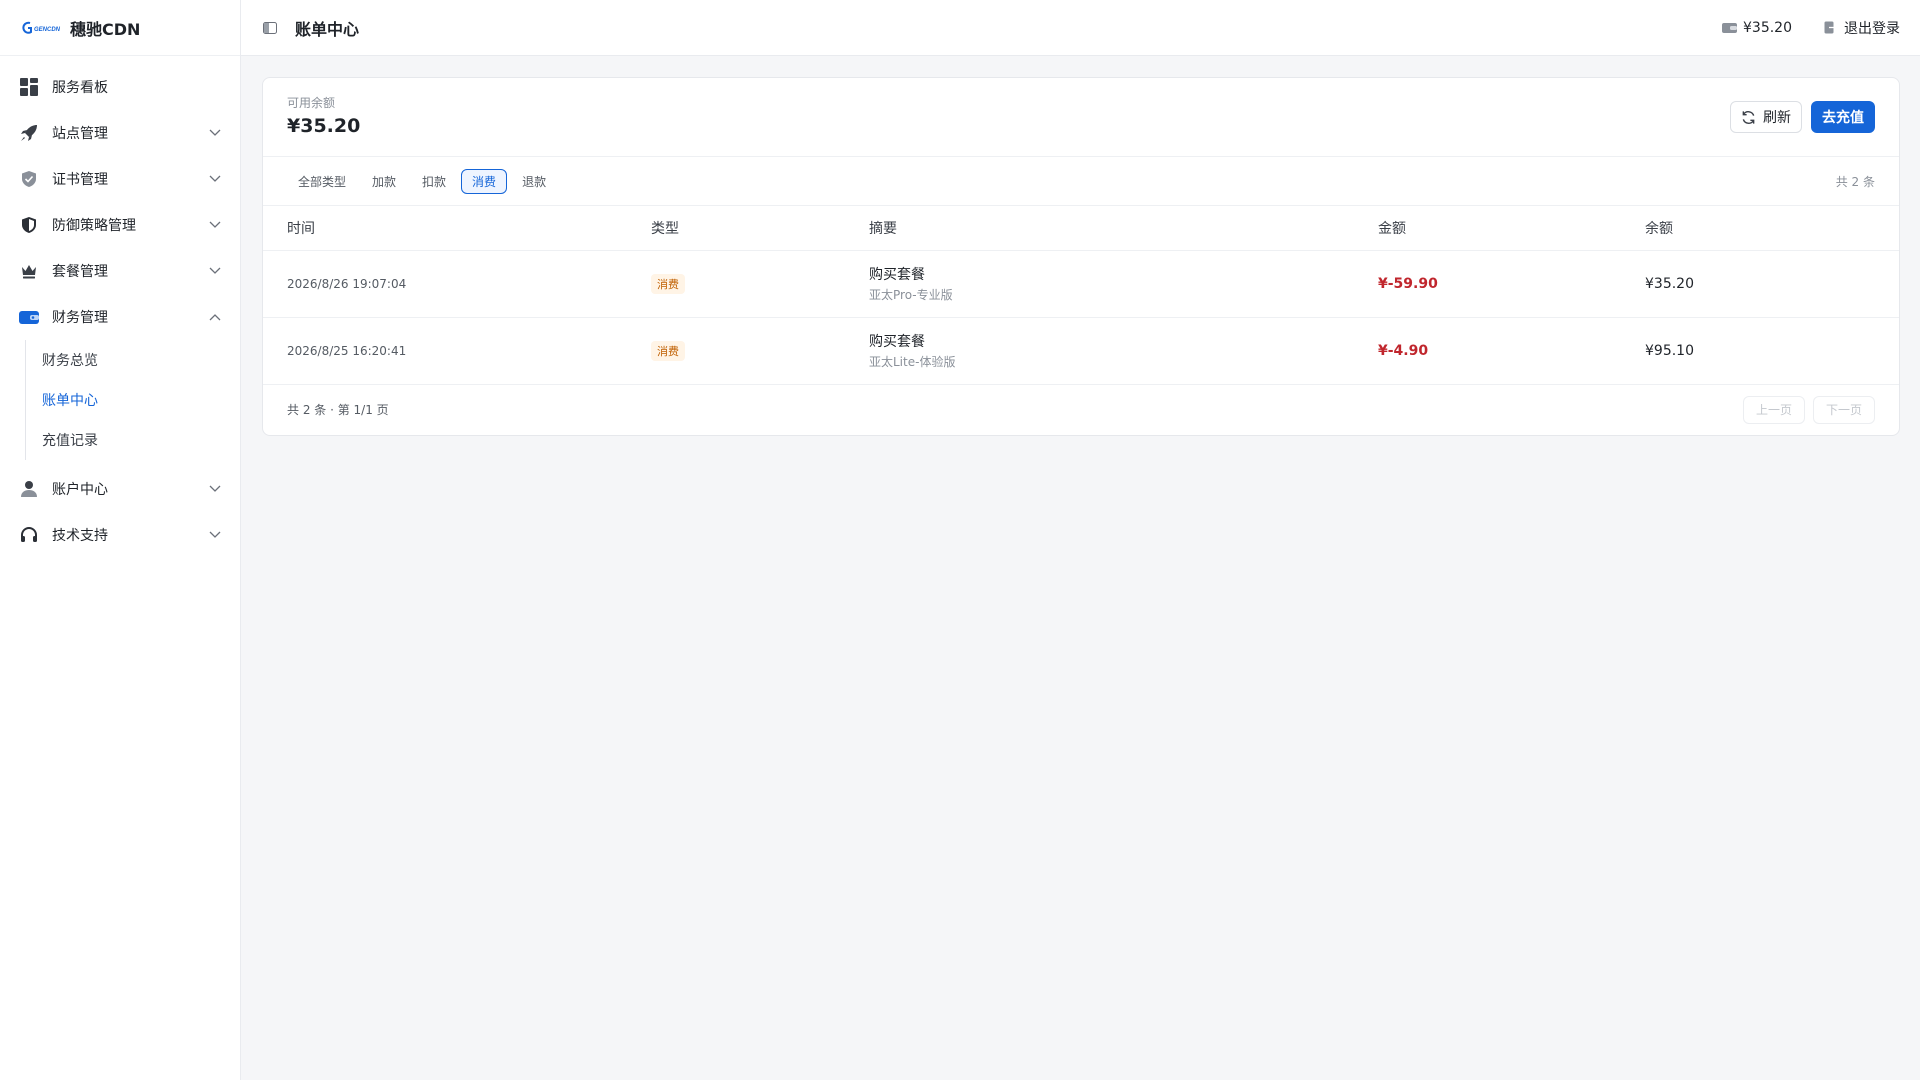 The height and width of the screenshot is (1080, 1920). I want to click on refresh-button: 刷新, so click(1766, 117).